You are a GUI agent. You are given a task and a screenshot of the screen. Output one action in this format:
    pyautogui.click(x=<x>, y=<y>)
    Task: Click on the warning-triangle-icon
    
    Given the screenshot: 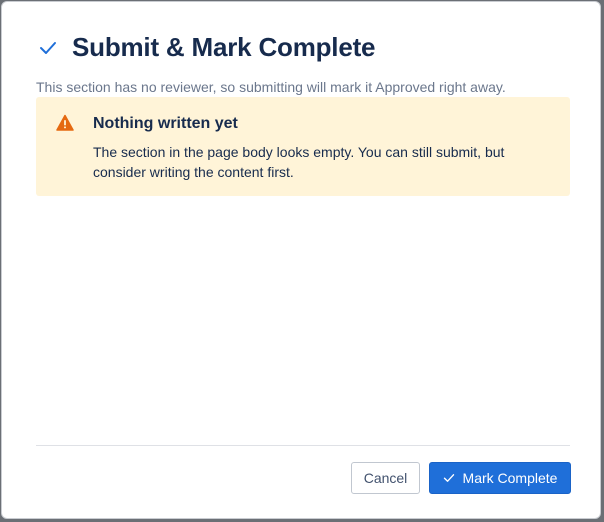 What is the action you would take?
    pyautogui.click(x=65, y=123)
    